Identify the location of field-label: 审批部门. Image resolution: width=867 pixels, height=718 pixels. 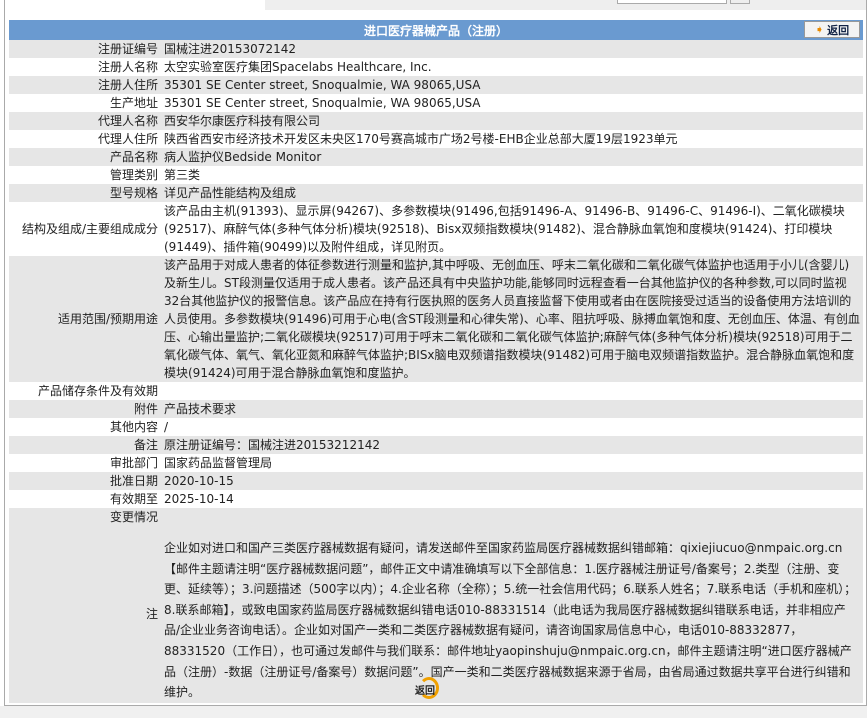
(133, 463).